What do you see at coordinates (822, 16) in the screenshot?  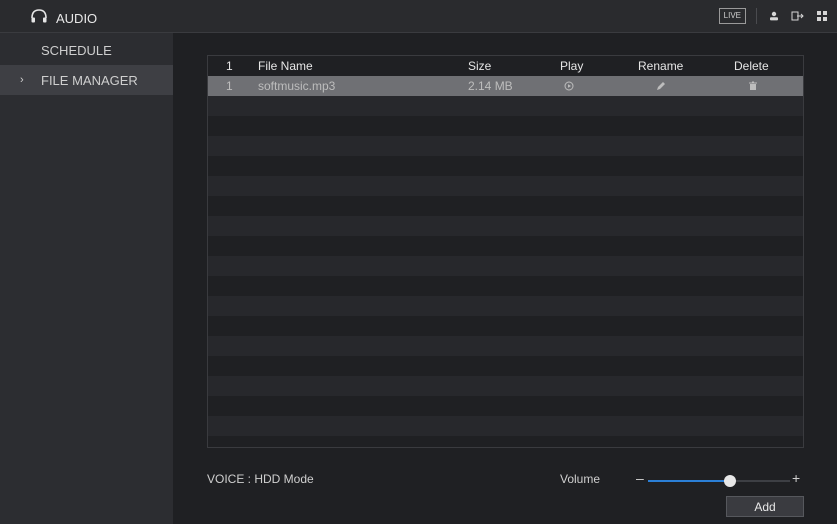 I see `grid-icon` at bounding box center [822, 16].